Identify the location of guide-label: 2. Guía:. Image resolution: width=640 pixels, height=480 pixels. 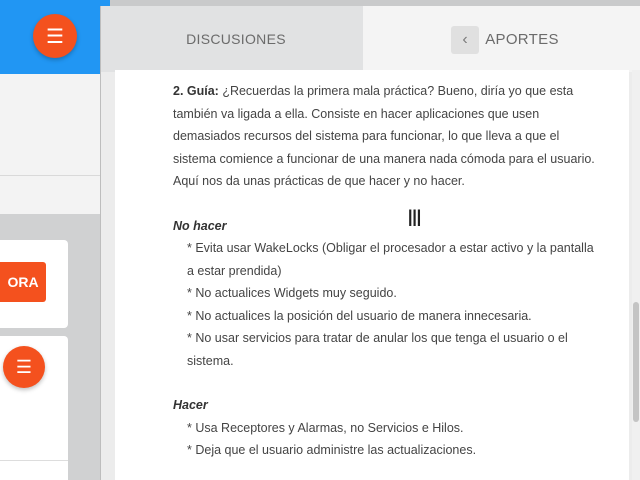
(196, 91).